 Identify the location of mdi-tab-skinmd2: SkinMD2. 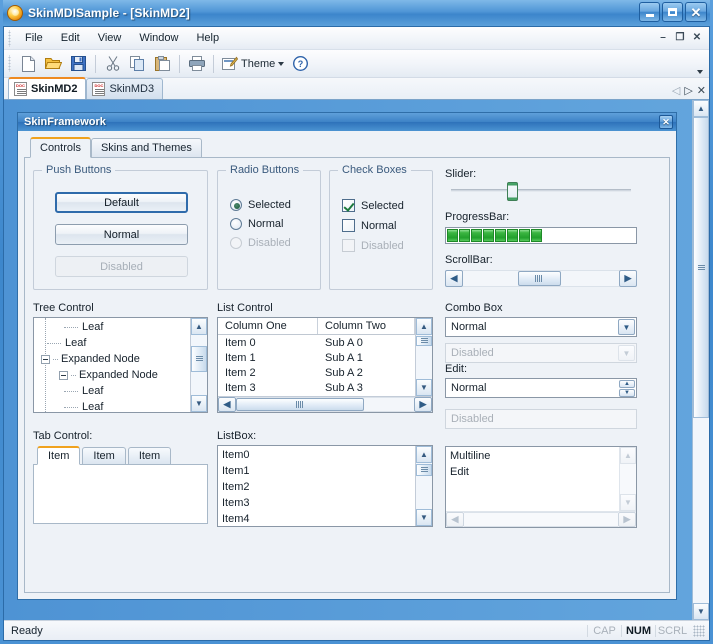
(47, 88).